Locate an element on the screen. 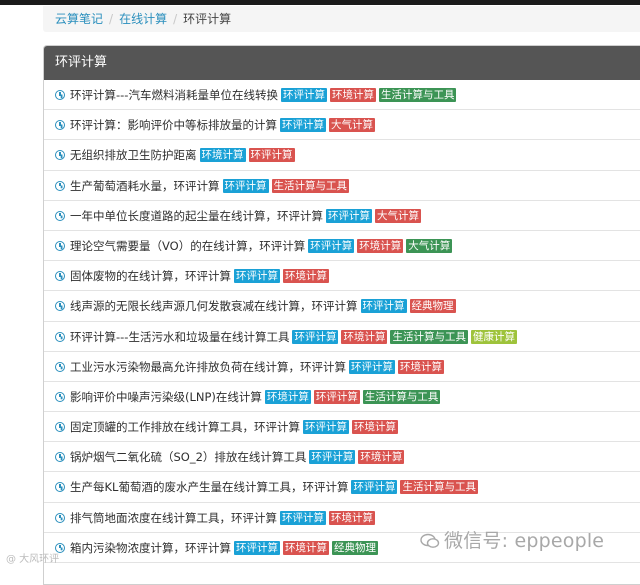 The image size is (640, 585). watermark: 微信号: eppeople is located at coordinates (530, 540).